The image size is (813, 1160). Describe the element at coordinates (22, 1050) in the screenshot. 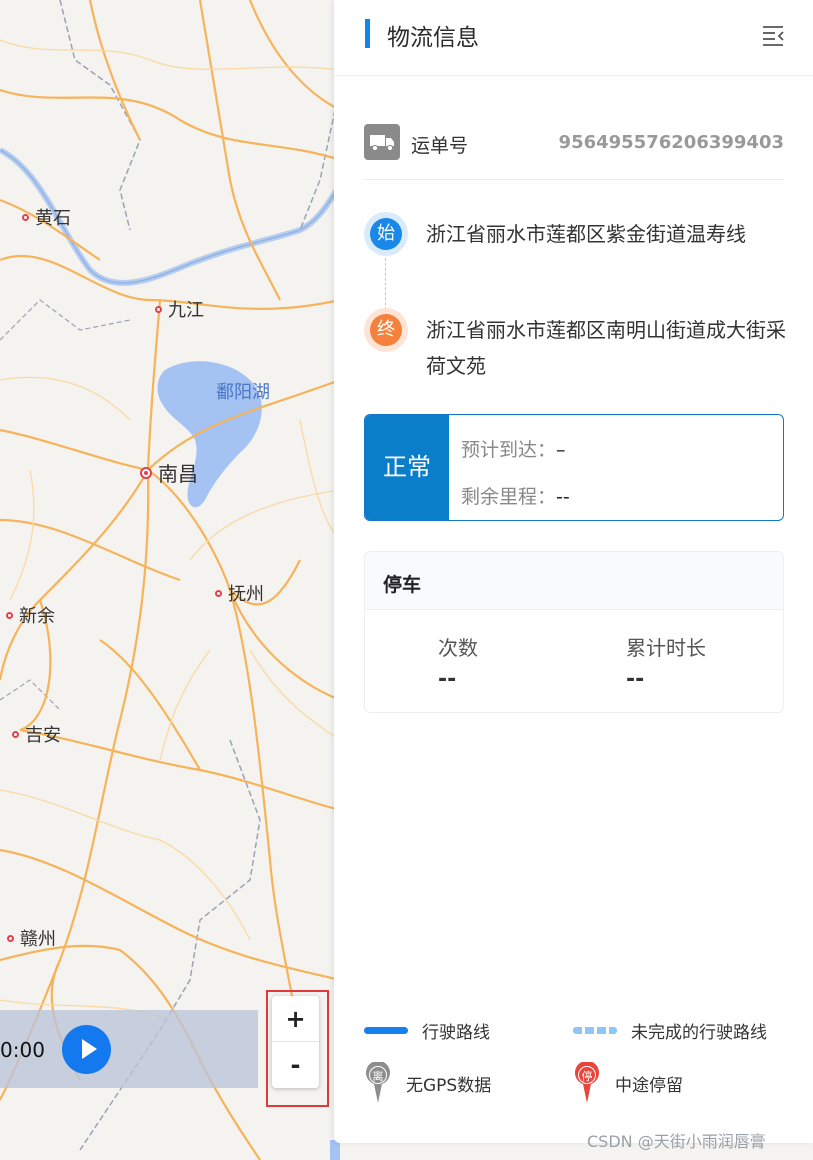

I see `playback-time: 0:00` at that location.